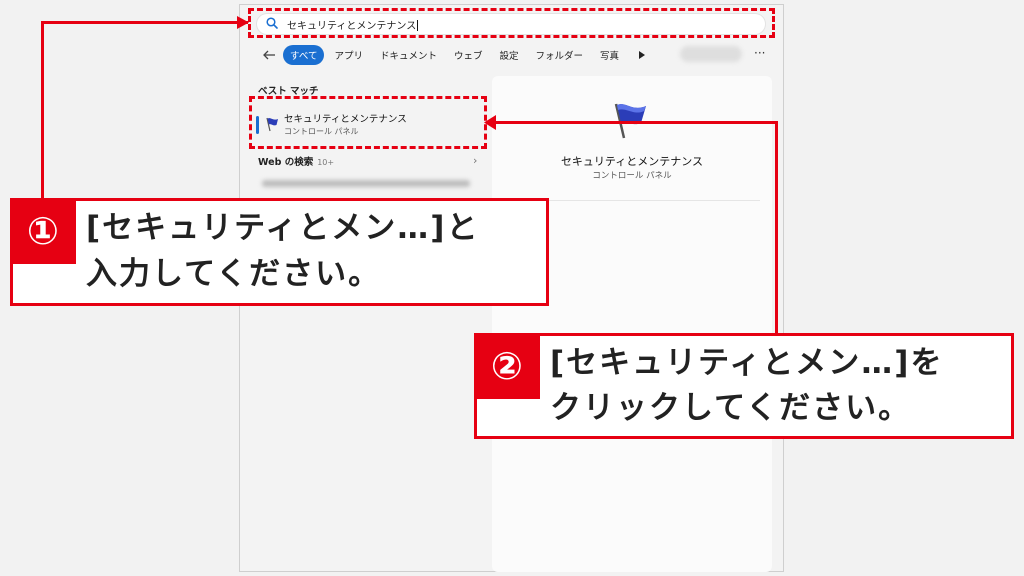 The width and height of the screenshot is (1024, 576). I want to click on web-search-count: 10+, so click(326, 162).